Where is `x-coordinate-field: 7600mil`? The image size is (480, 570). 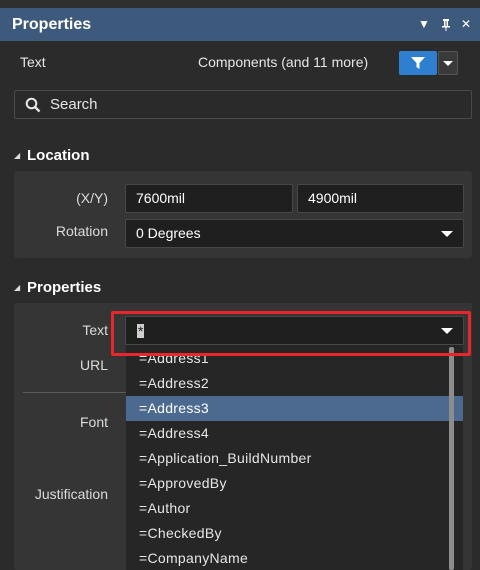
x-coordinate-field: 7600mil is located at coordinates (209, 198).